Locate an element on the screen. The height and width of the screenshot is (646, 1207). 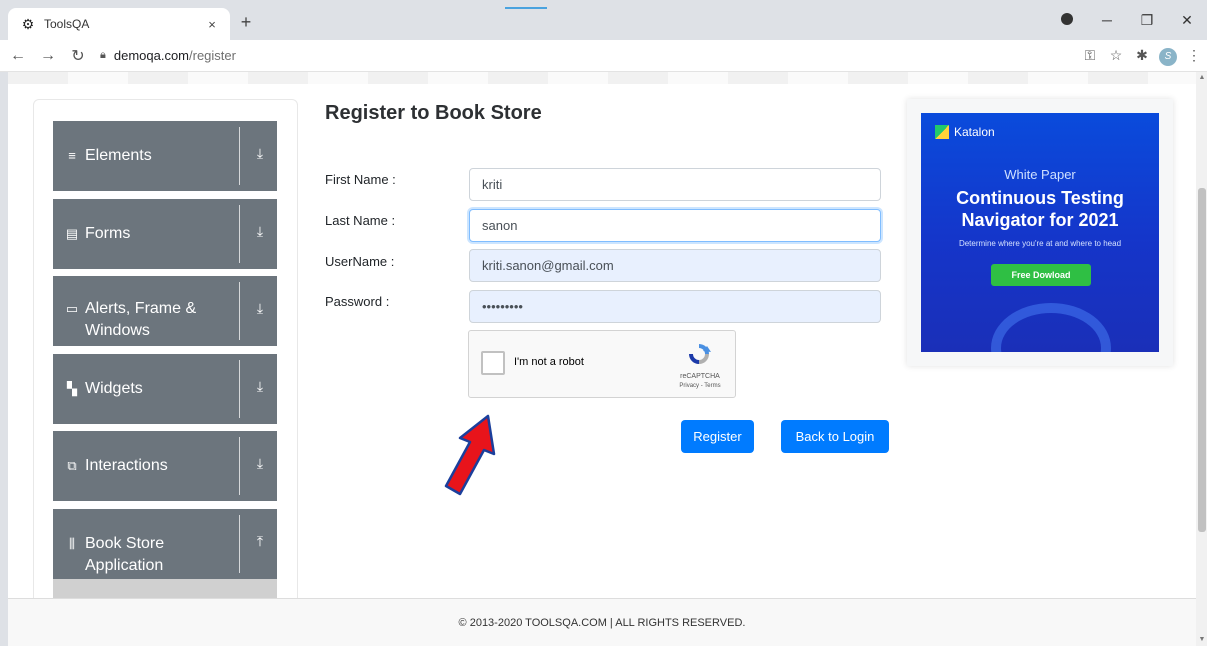
recaptcha-logo-icon is located at coordinates (700, 354).